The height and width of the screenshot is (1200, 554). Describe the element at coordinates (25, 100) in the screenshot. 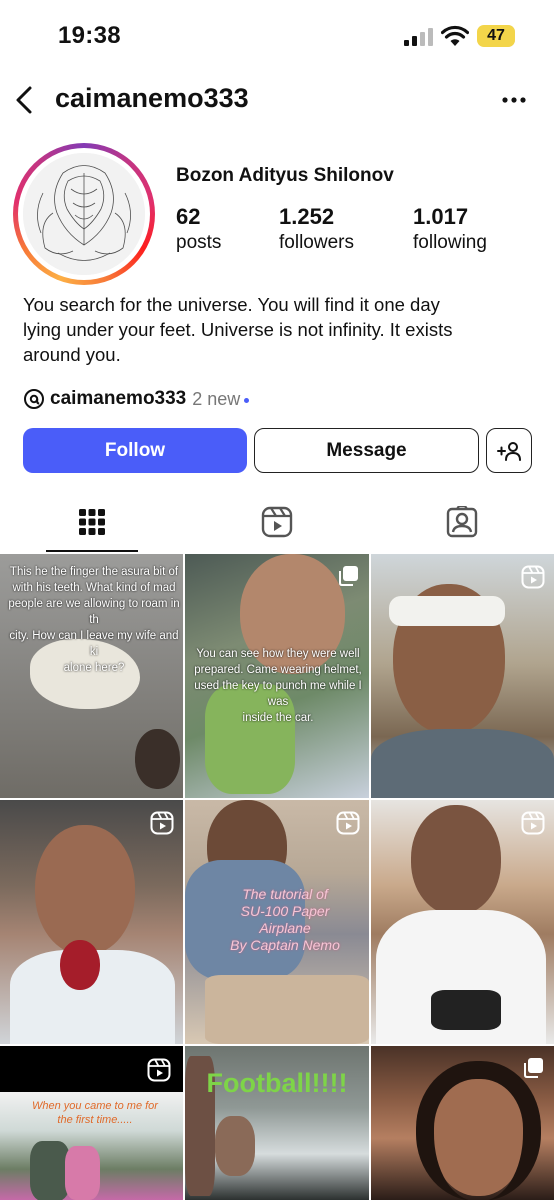

I see `back-arrow-icon` at that location.